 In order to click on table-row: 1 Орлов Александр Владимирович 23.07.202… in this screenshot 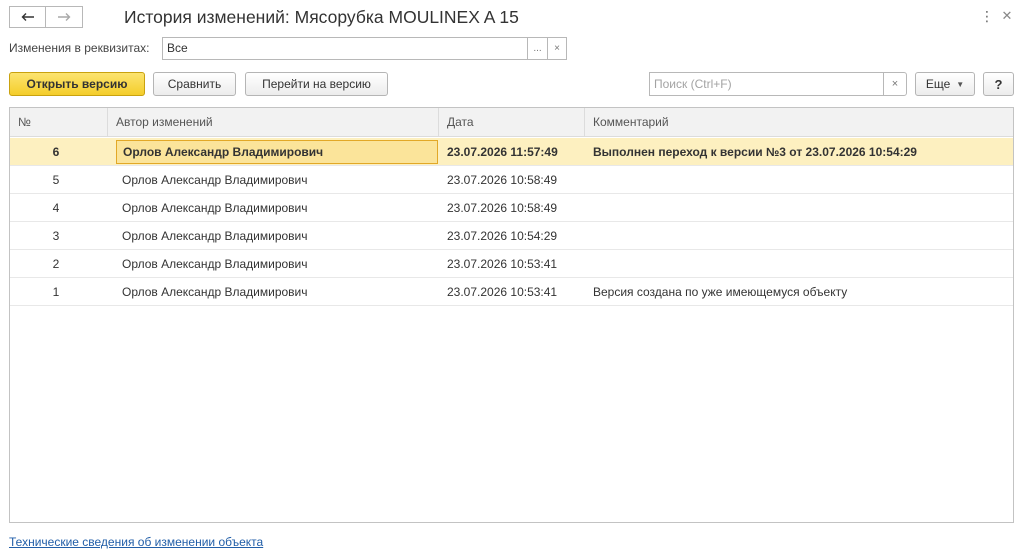, I will do `click(511, 292)`.